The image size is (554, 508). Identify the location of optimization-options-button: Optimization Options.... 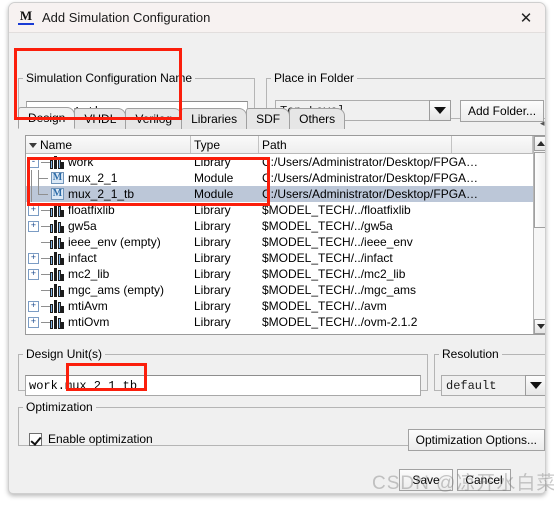
(476, 440).